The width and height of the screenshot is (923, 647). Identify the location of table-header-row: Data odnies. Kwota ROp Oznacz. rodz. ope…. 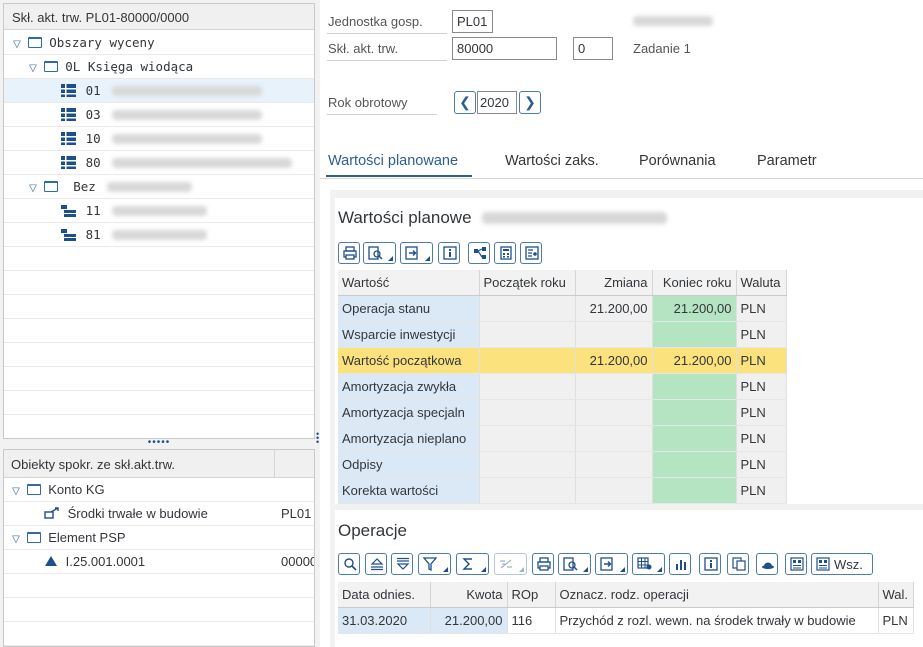
(626, 595).